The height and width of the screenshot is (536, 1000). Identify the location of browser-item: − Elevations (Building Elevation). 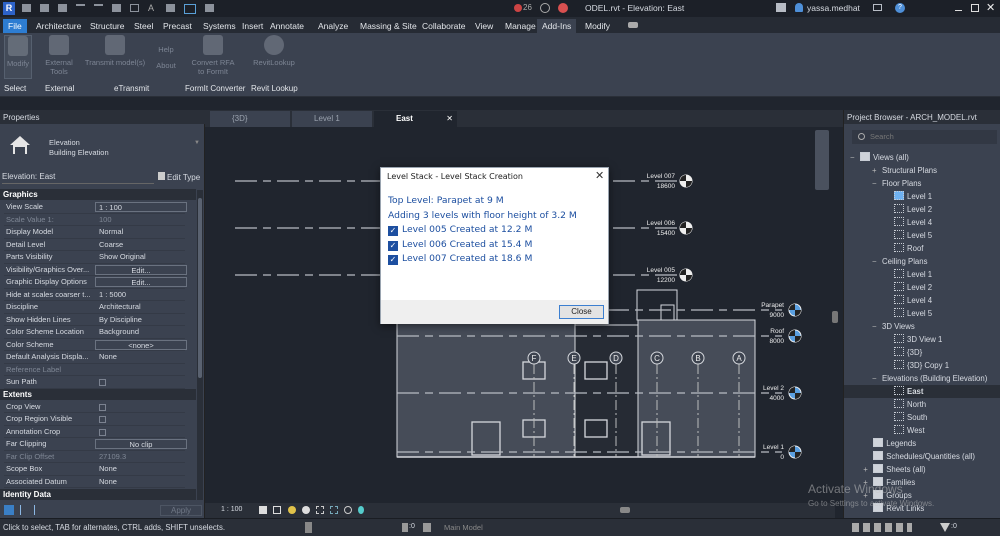
(929, 378).